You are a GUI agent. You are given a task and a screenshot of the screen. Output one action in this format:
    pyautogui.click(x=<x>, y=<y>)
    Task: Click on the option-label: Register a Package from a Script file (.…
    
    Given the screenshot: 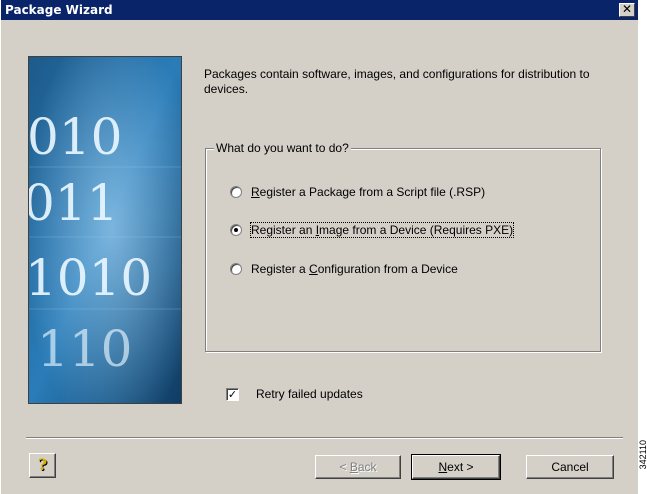 What is the action you would take?
    pyautogui.click(x=368, y=192)
    